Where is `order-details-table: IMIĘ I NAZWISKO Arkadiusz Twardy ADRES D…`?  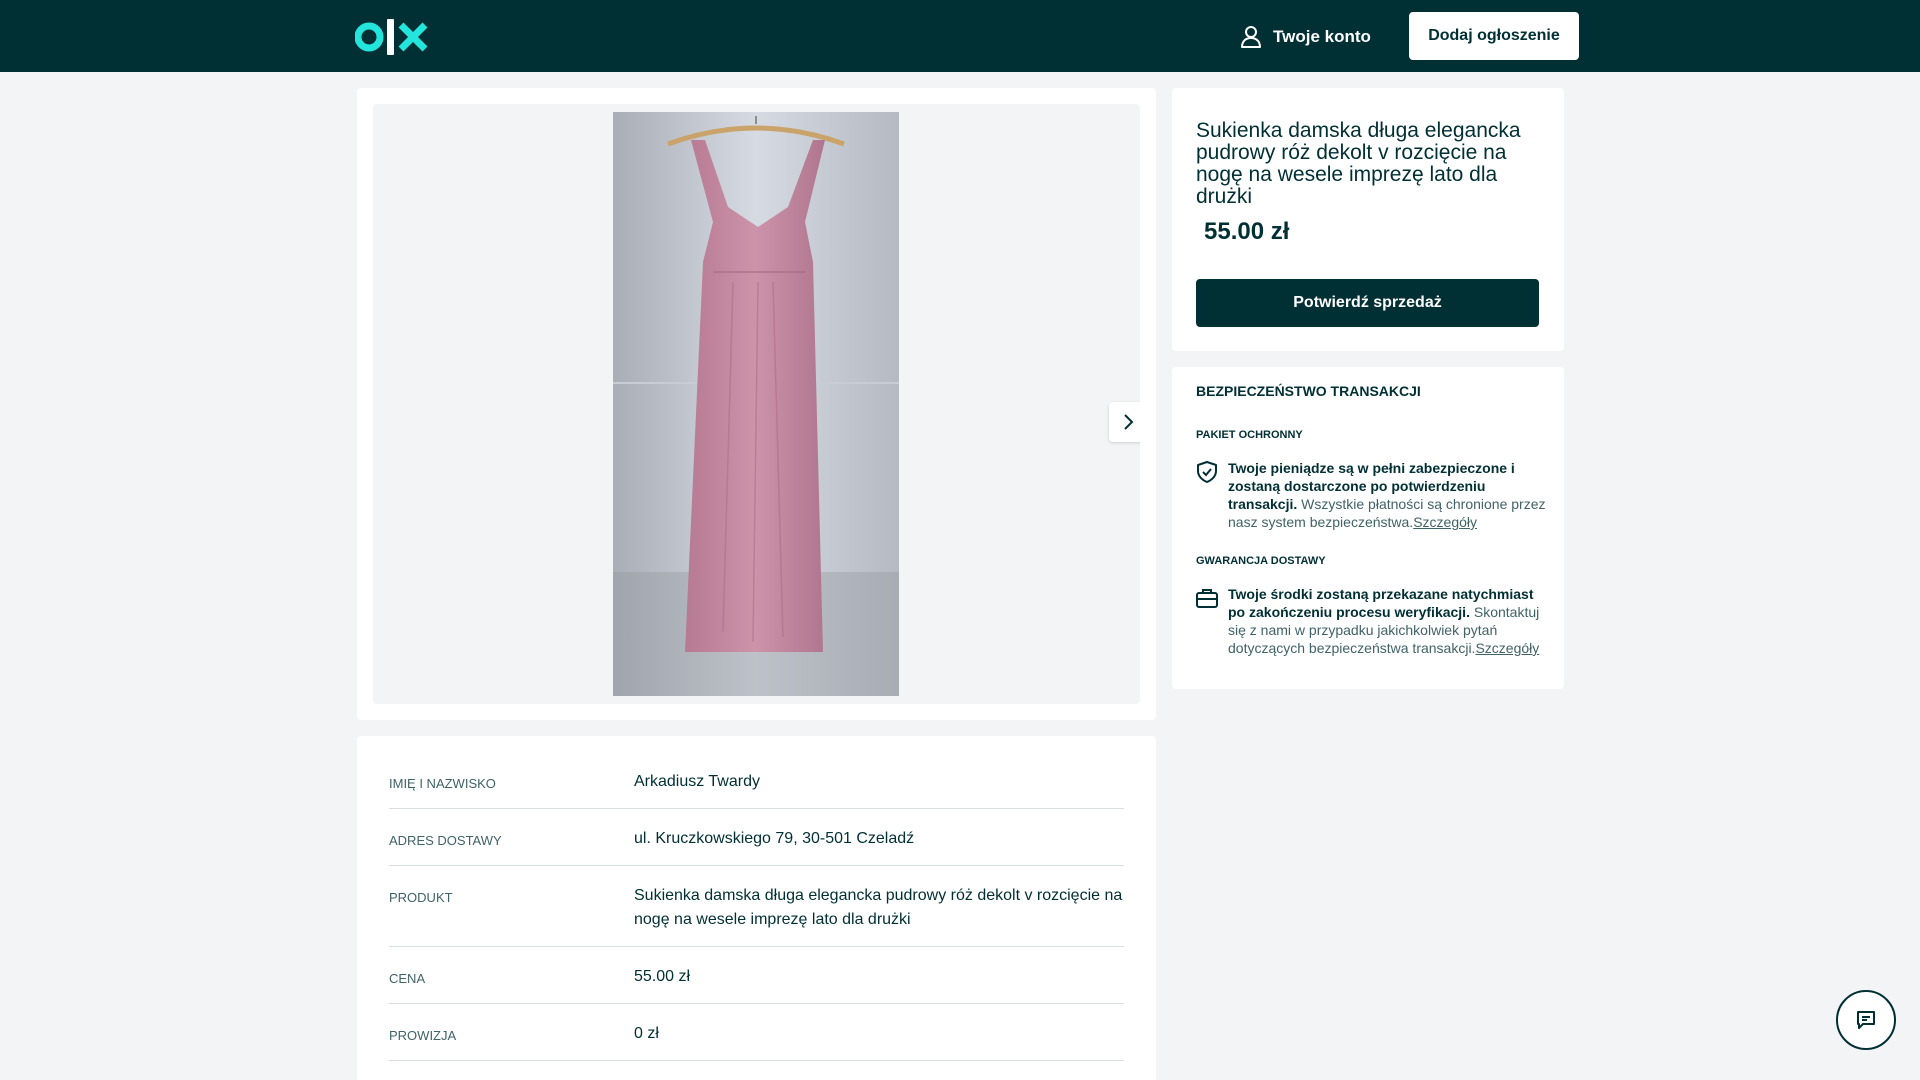
order-details-table: IMIĘ I NAZWISKO Arkadiusz Twardy ADRES D… is located at coordinates (756, 906).